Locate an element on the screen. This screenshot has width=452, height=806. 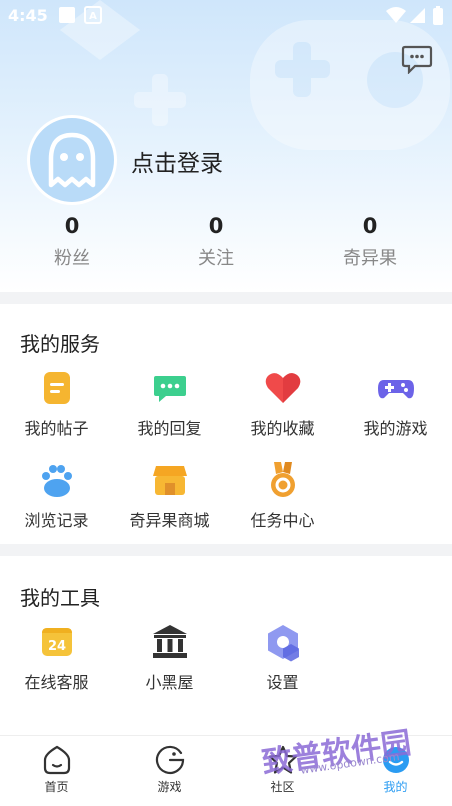
stat-fans: 0 粉丝 is located at coordinates (72, 242).